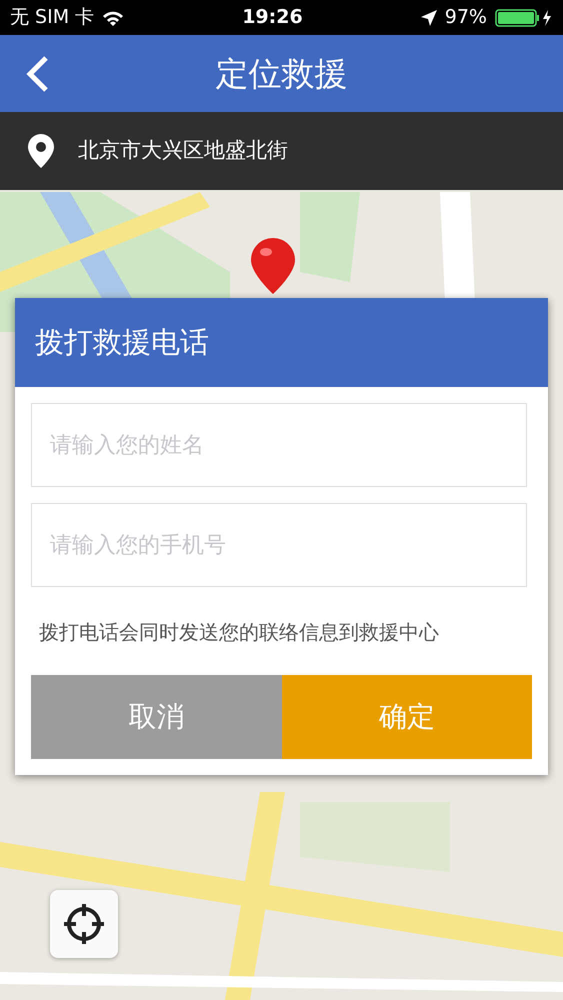  What do you see at coordinates (37, 73) in the screenshot?
I see `back-button` at bounding box center [37, 73].